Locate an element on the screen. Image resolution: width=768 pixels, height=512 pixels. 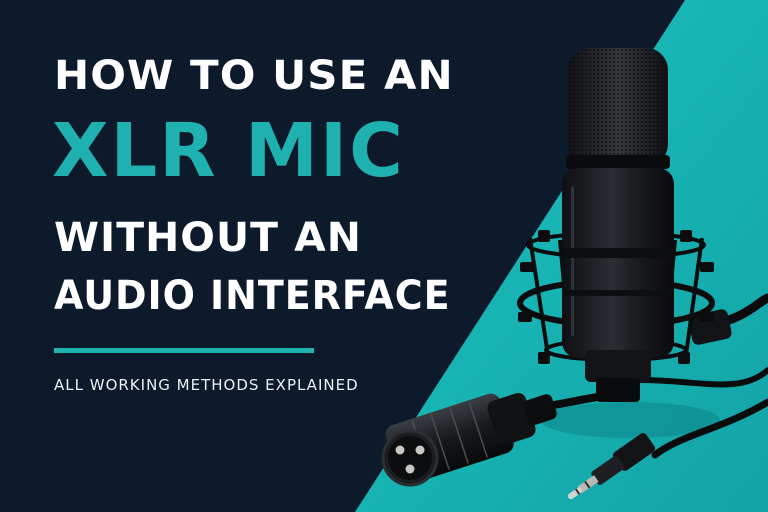
subtitle: ALL WORKING METHODS EXPLAINED is located at coordinates (206, 385).